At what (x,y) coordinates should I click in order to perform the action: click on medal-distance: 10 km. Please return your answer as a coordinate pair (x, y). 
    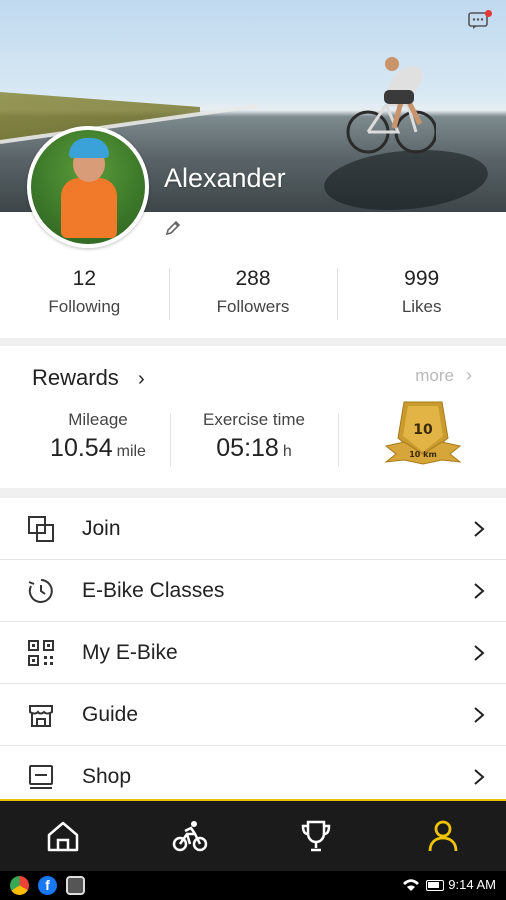
    Looking at the image, I should click on (423, 454).